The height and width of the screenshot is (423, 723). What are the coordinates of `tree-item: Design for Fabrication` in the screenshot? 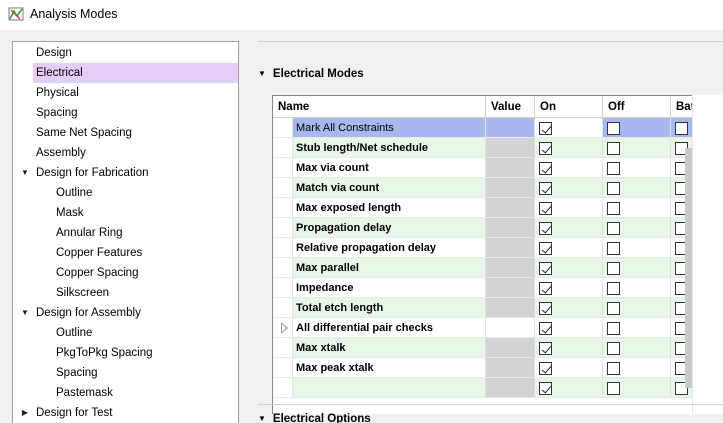 It's located at (135, 173).